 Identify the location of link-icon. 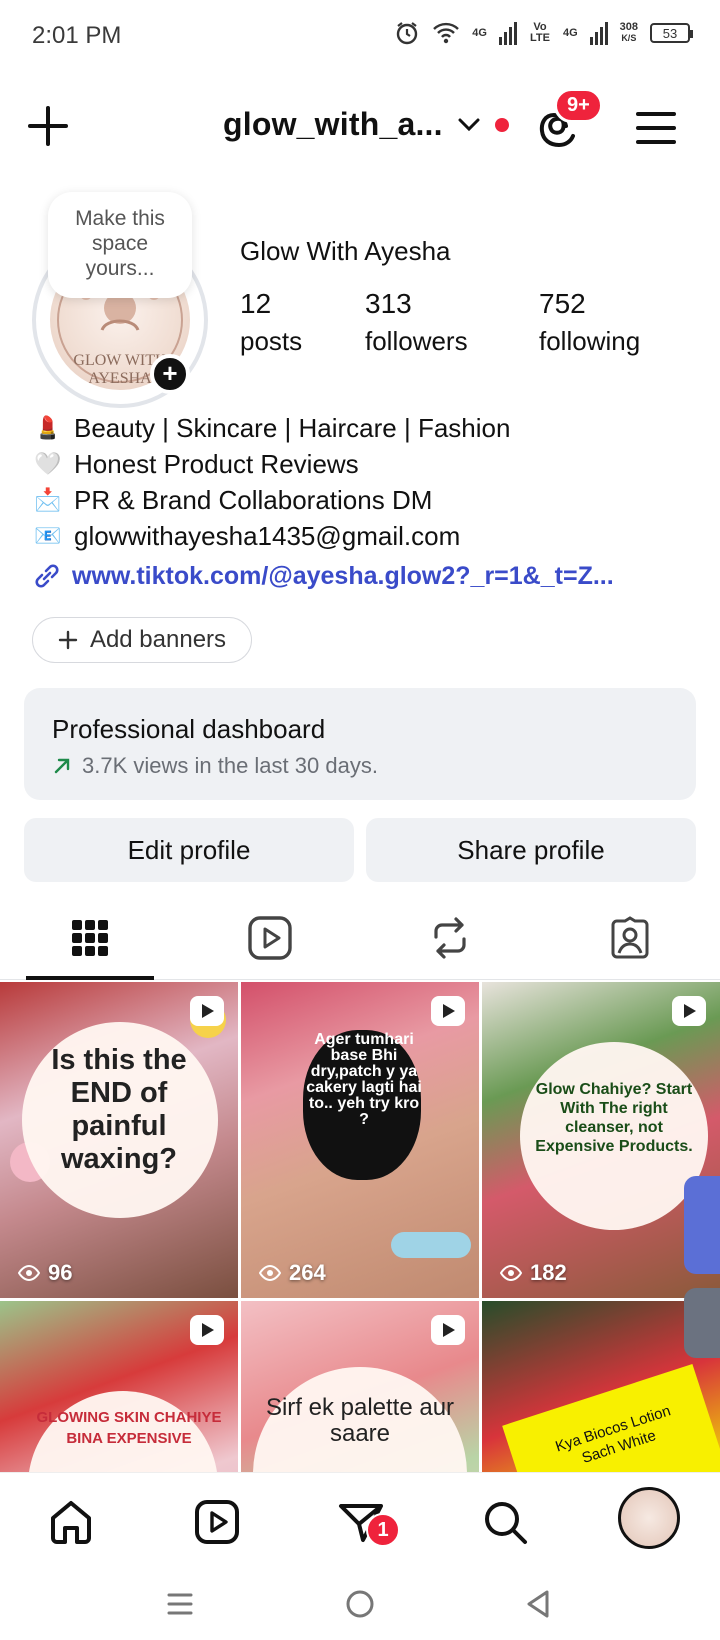
(47, 576).